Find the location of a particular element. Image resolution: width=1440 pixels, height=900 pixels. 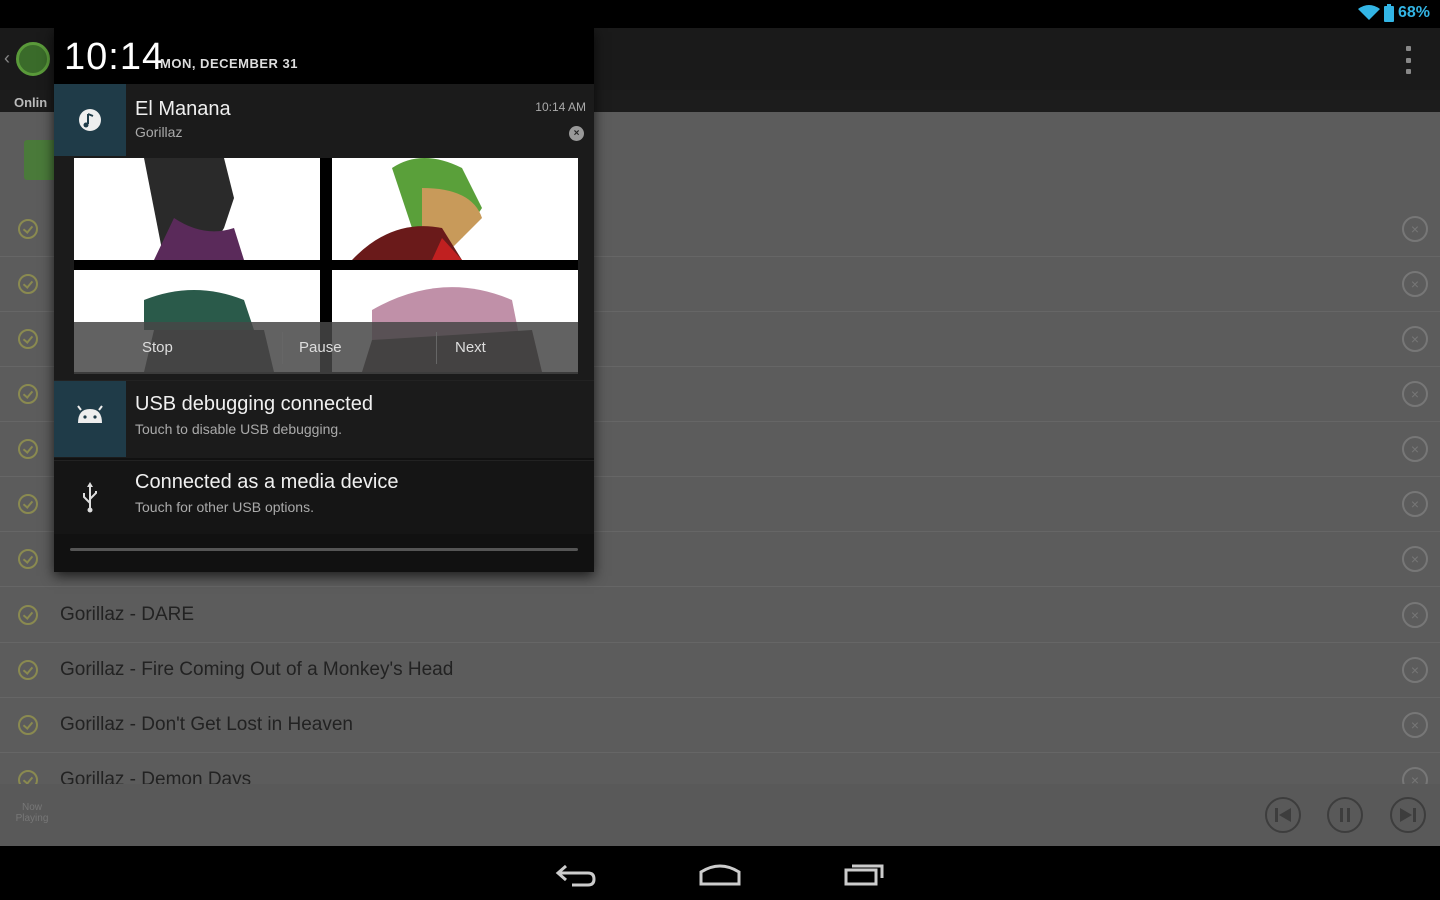

home-icon is located at coordinates (720, 875).